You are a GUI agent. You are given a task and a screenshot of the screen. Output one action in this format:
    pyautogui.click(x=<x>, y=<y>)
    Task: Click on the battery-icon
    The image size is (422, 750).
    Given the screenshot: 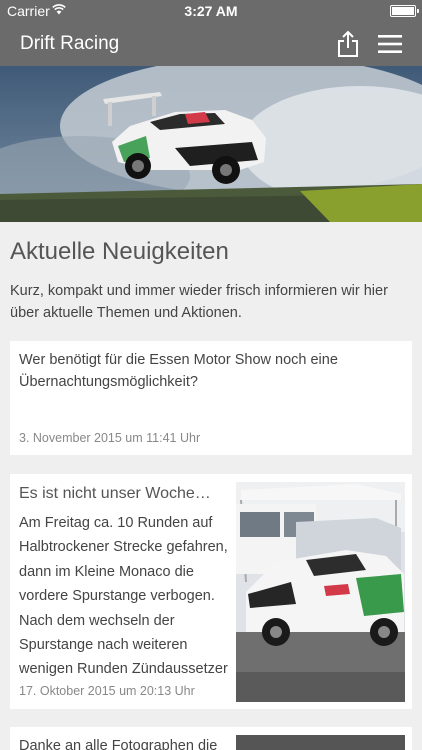 What is the action you would take?
    pyautogui.click(x=404, y=11)
    